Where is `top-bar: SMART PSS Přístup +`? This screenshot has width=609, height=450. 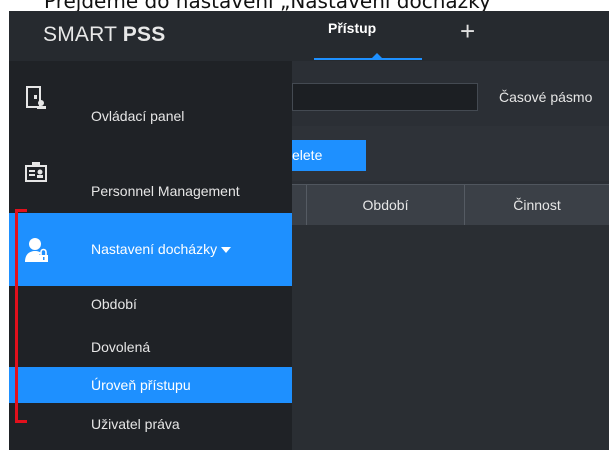 top-bar: SMART PSS Přístup + is located at coordinates (309, 36).